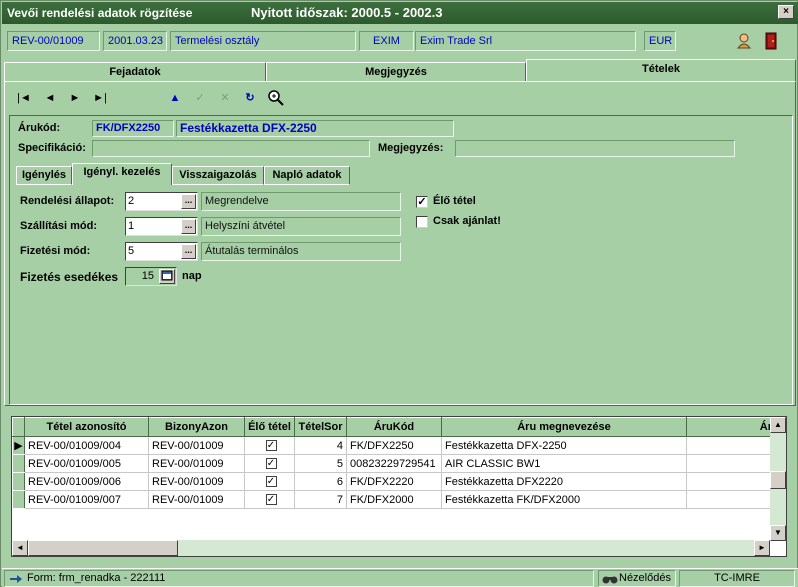 This screenshot has width=798, height=587. I want to click on cell-item-id: REV-00/01009/005, so click(86, 463).